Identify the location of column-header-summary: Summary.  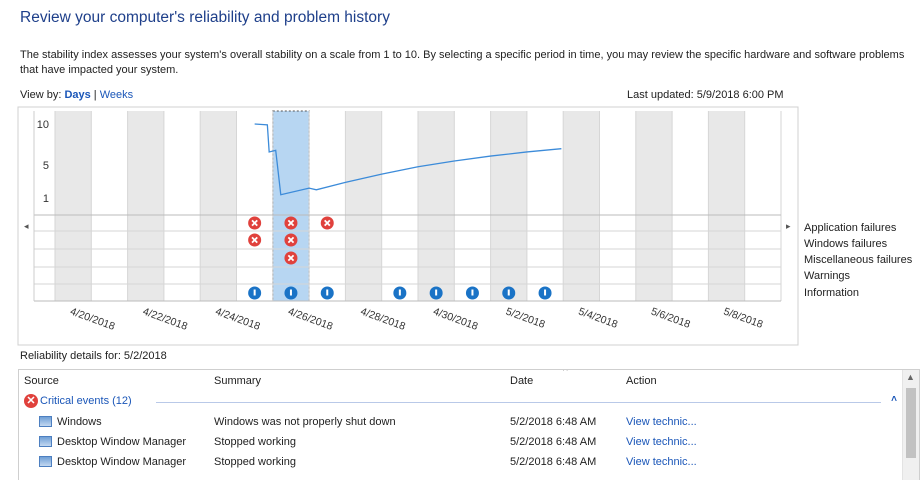
(237, 381).